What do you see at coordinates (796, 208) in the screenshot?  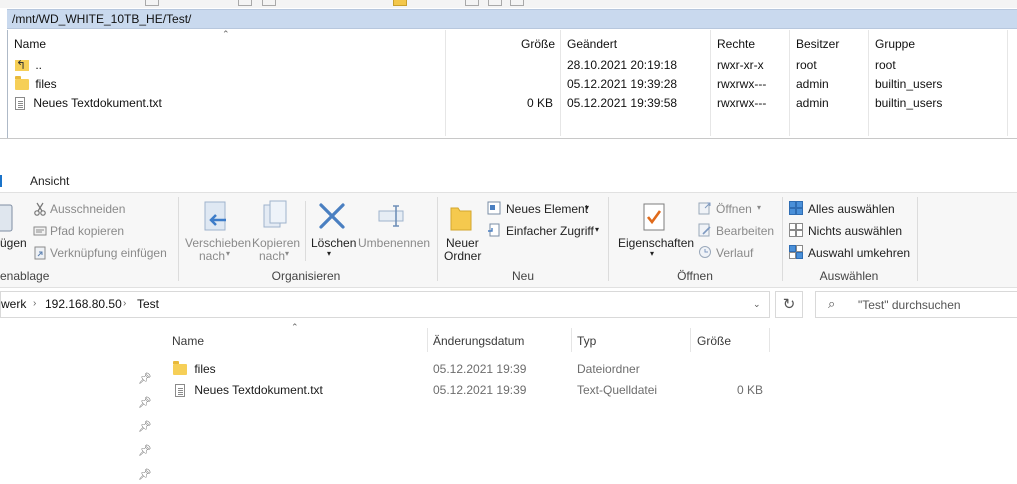 I see `select-all-icon` at bounding box center [796, 208].